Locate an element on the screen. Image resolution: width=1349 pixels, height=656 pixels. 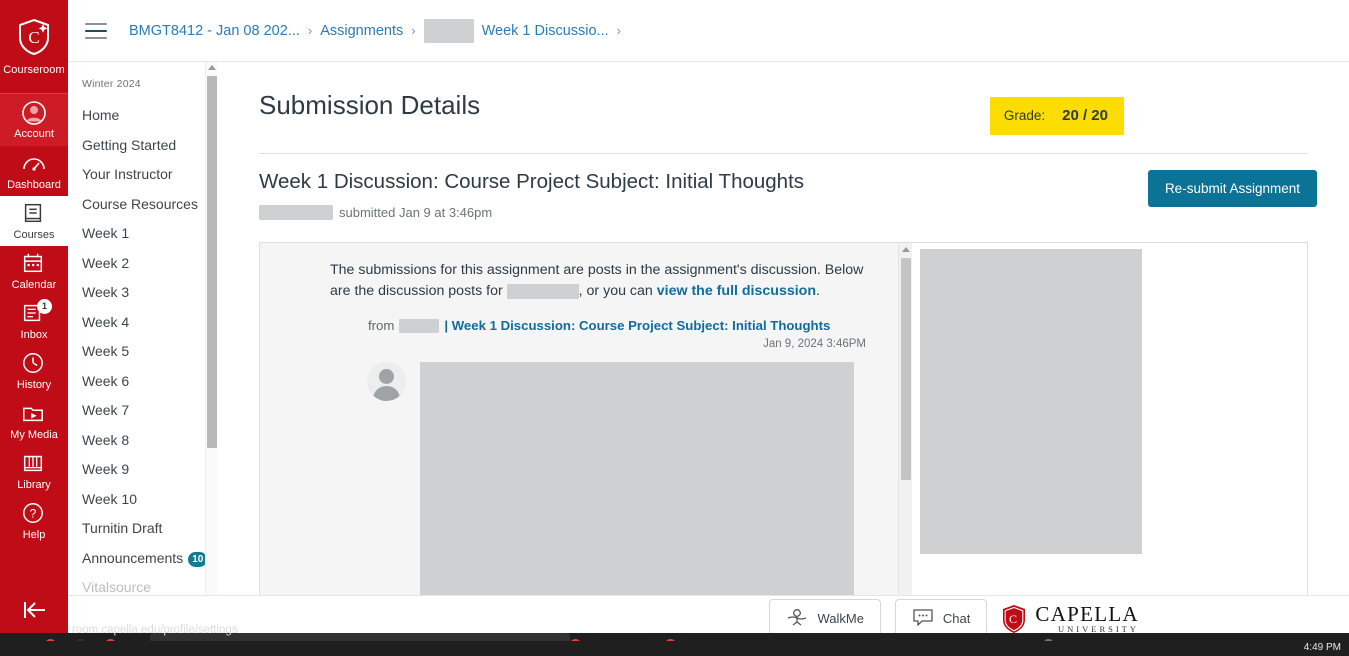
post-from-label: from is located at coordinates (381, 325).